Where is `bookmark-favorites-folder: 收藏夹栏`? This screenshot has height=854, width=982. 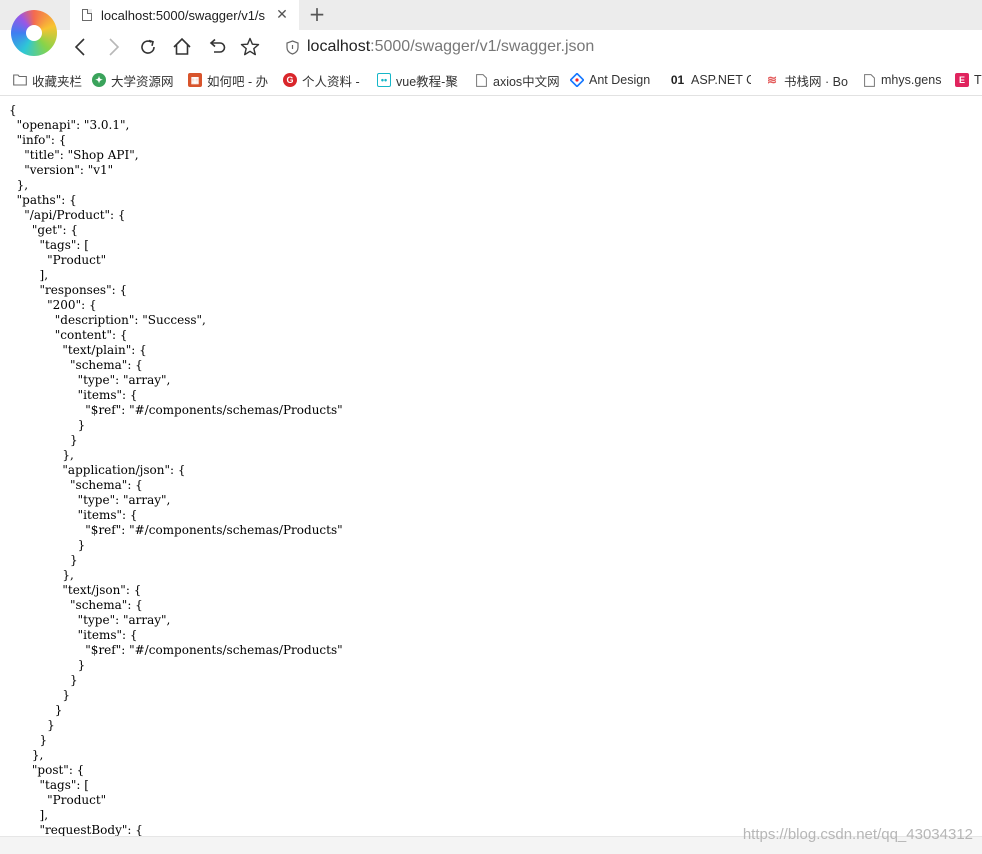
bookmark-favorites-folder: 收藏夹栏 is located at coordinates (48, 80).